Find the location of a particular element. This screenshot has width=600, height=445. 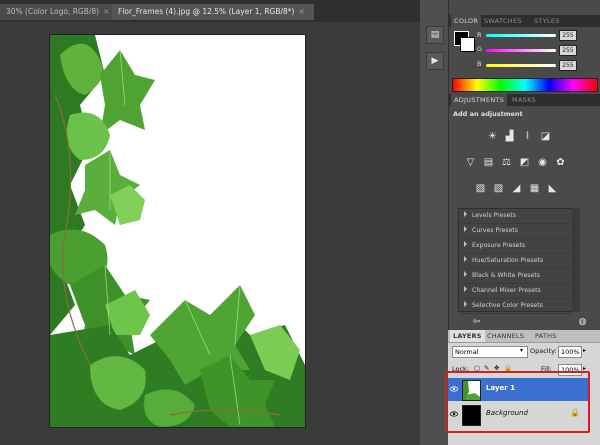

tab-masks: MASKS is located at coordinates (524, 100).